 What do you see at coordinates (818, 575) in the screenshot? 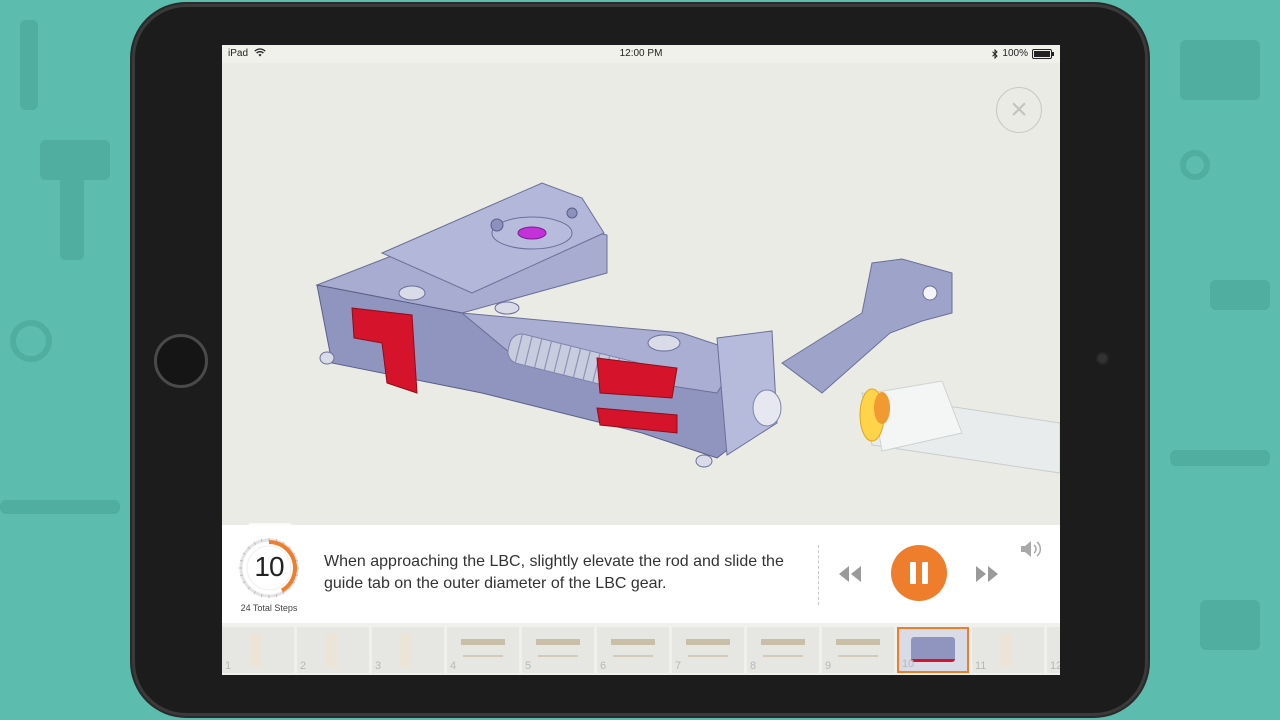
I see `panel-divider` at bounding box center [818, 575].